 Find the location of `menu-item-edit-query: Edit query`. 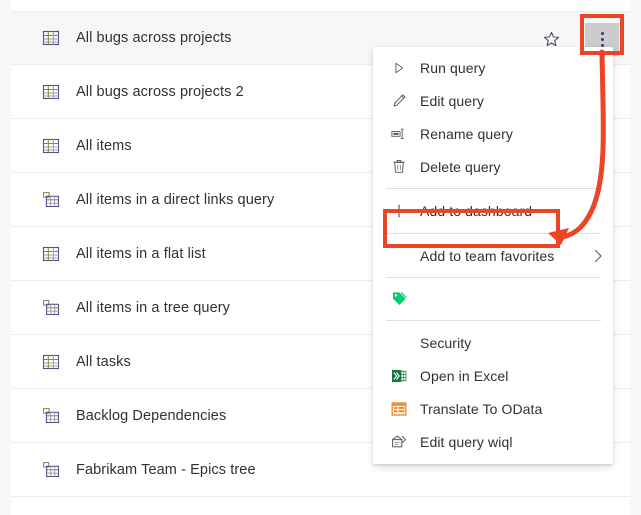

menu-item-edit-query: Edit query is located at coordinates (493, 100).